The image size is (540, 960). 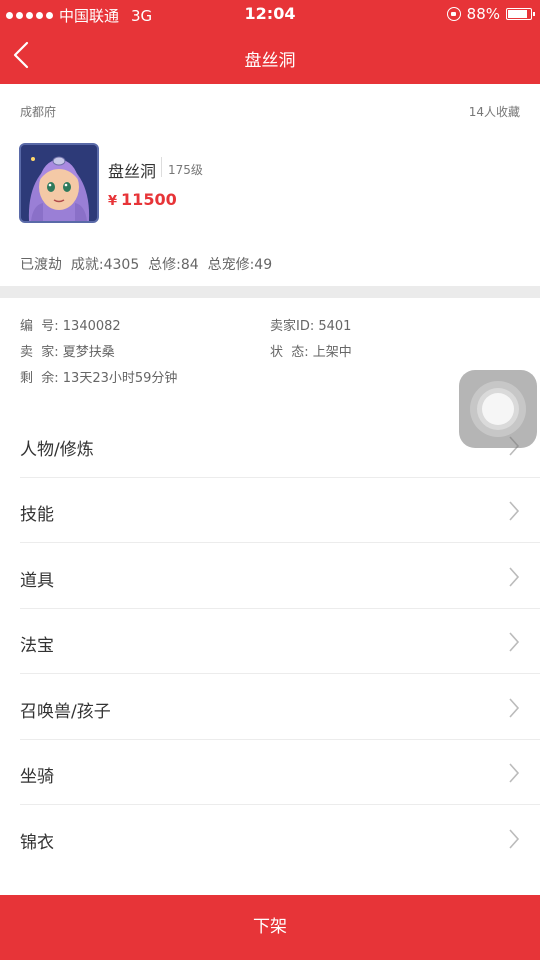 I want to click on menu-item-label: 召唤兽/孩子, so click(x=65, y=712).